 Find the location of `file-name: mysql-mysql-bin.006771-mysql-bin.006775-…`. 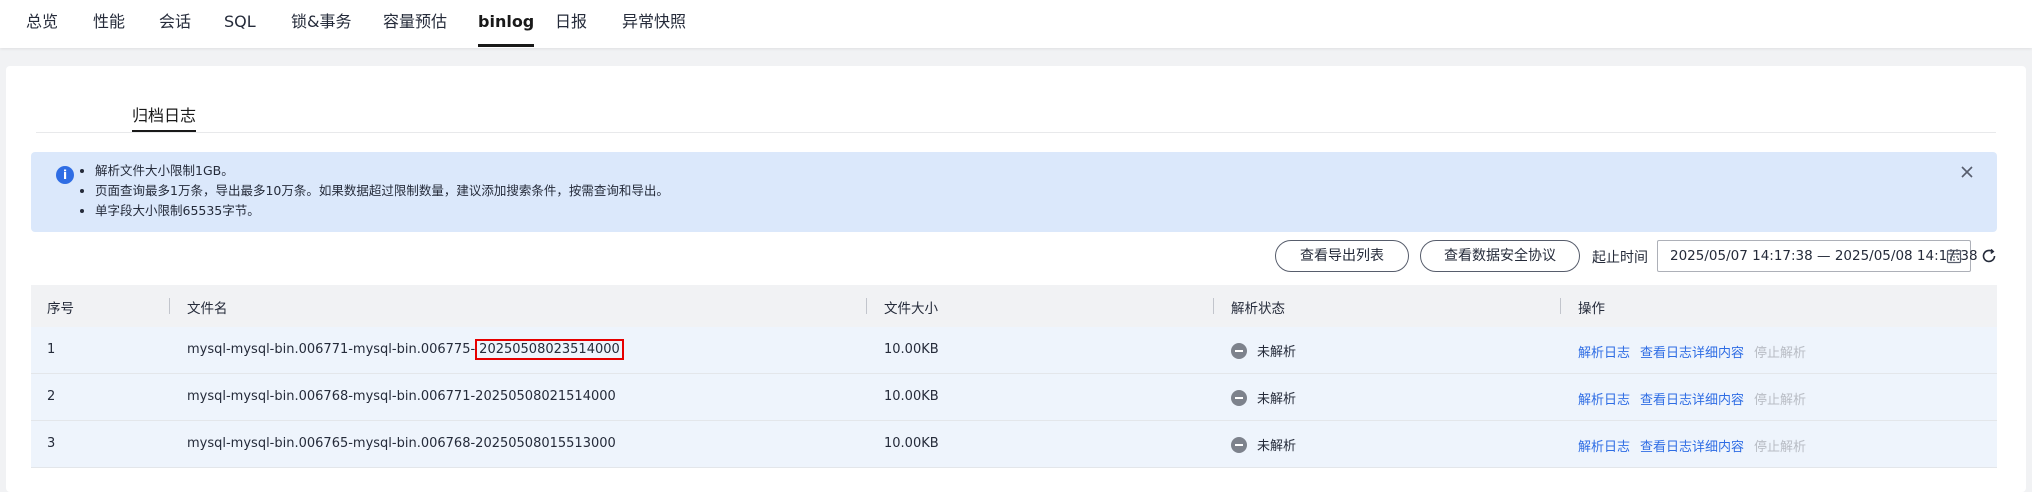

file-name: mysql-mysql-bin.006771-mysql-bin.006775-… is located at coordinates (405, 349).